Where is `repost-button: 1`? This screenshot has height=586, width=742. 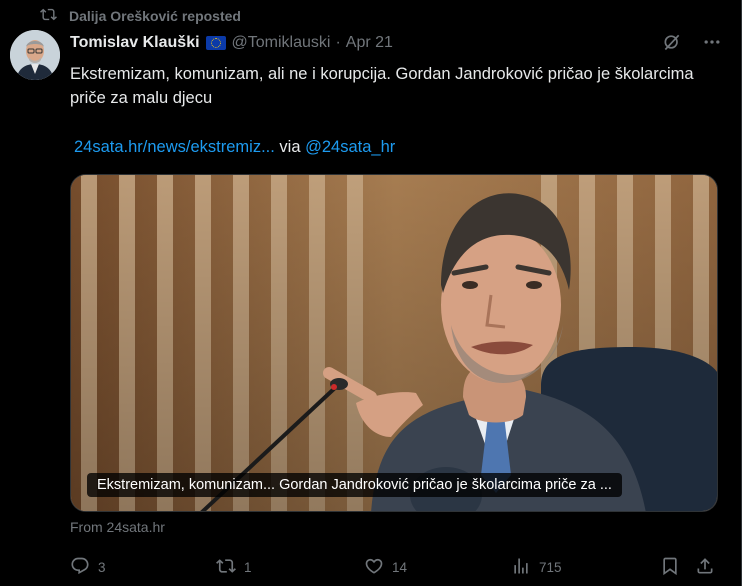 repost-button: 1 is located at coordinates (234, 567).